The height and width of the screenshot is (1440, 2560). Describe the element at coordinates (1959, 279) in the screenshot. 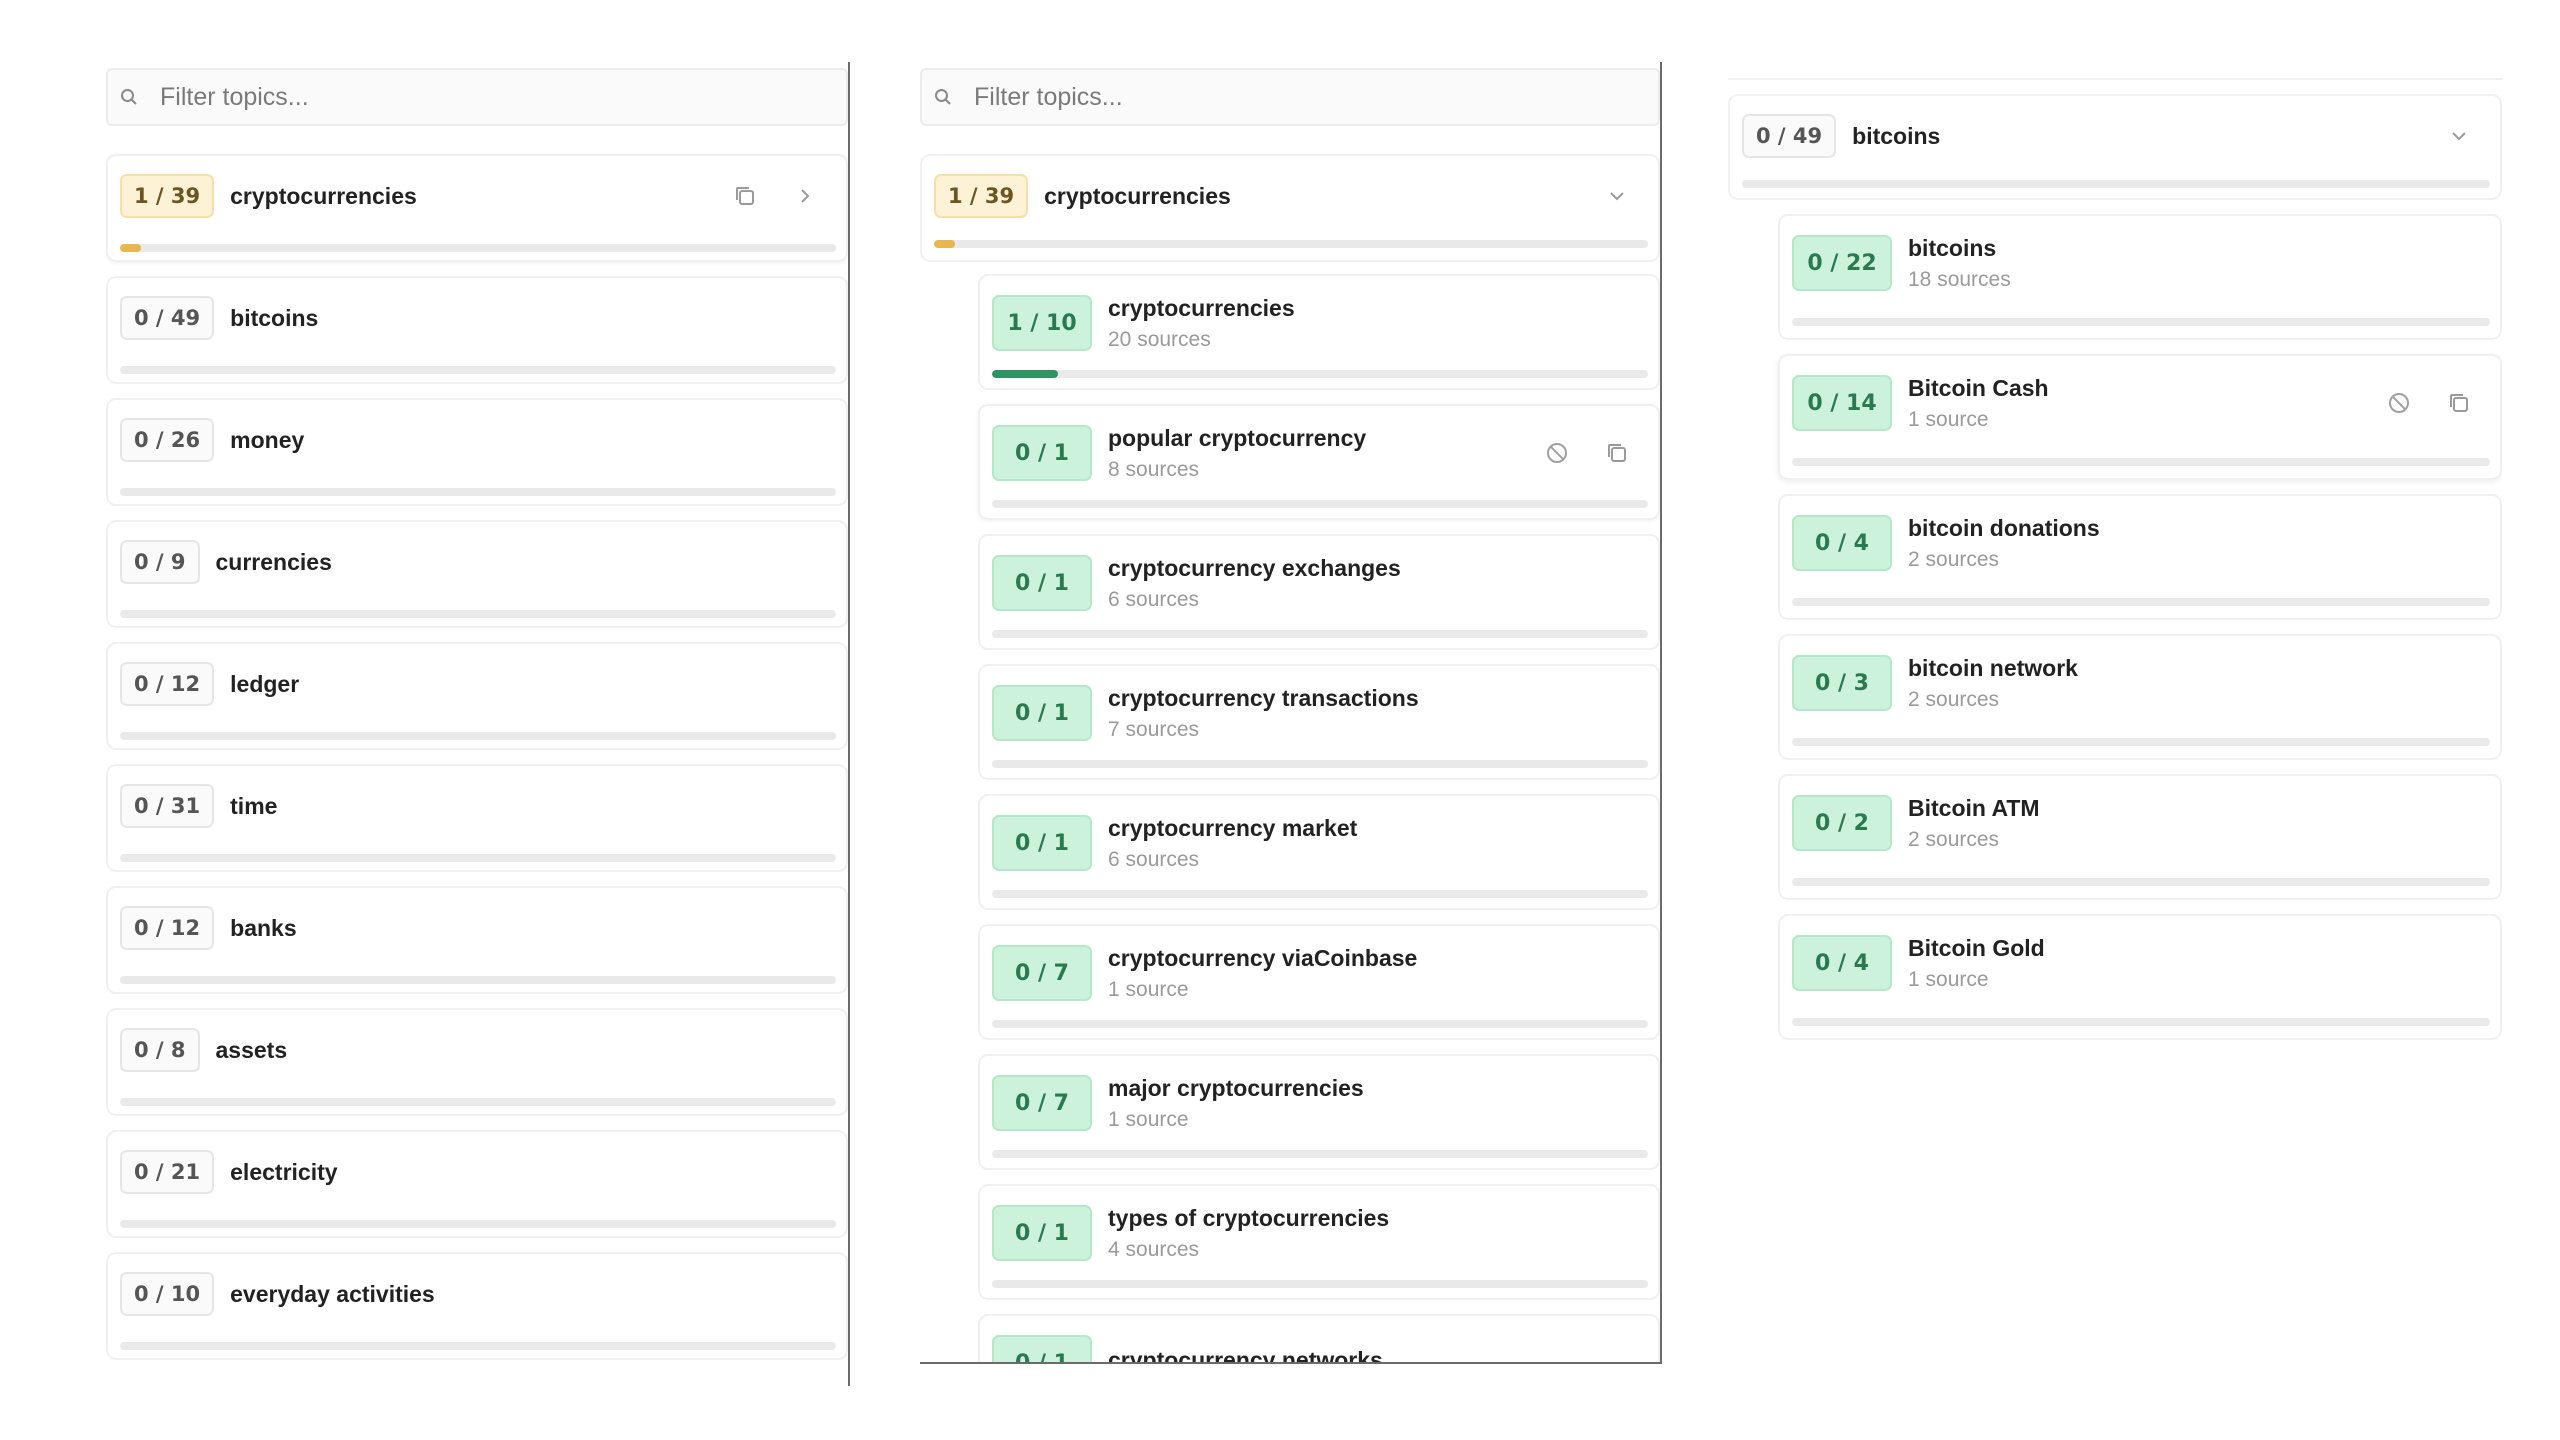

I see `sources-count: 18 sources` at that location.